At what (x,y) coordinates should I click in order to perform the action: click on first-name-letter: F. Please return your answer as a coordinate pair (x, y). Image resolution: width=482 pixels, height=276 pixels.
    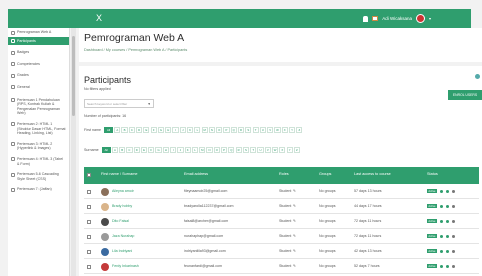
    Looking at the image, I should click on (153, 130).